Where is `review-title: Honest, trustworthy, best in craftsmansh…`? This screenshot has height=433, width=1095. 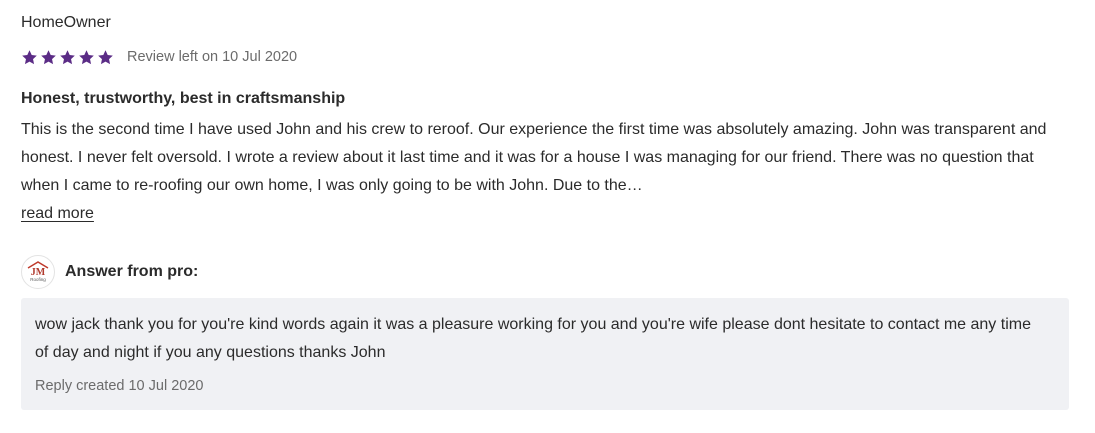
review-title: Honest, trustworthy, best in craftsmansh… is located at coordinates (183, 98).